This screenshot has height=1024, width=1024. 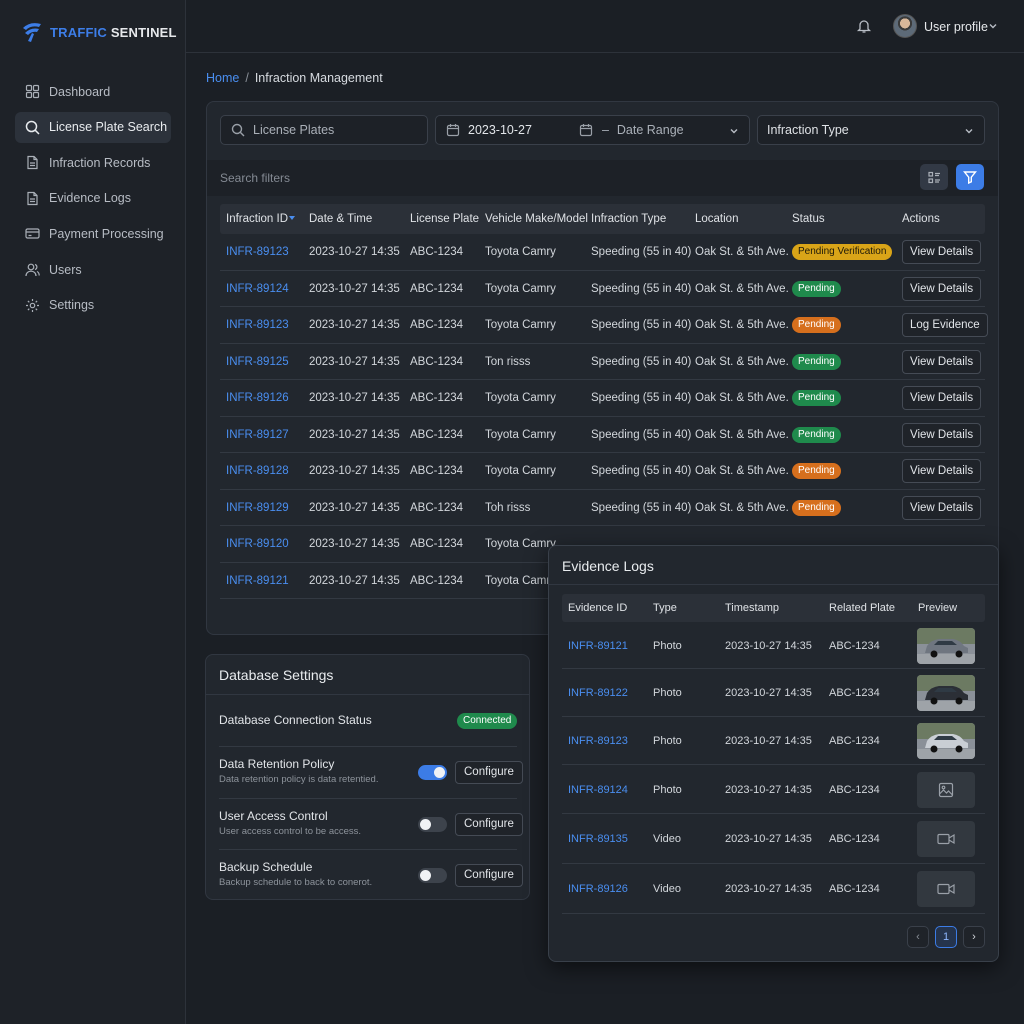 I want to click on infraction-id-link: INFR-89126, so click(x=257, y=398).